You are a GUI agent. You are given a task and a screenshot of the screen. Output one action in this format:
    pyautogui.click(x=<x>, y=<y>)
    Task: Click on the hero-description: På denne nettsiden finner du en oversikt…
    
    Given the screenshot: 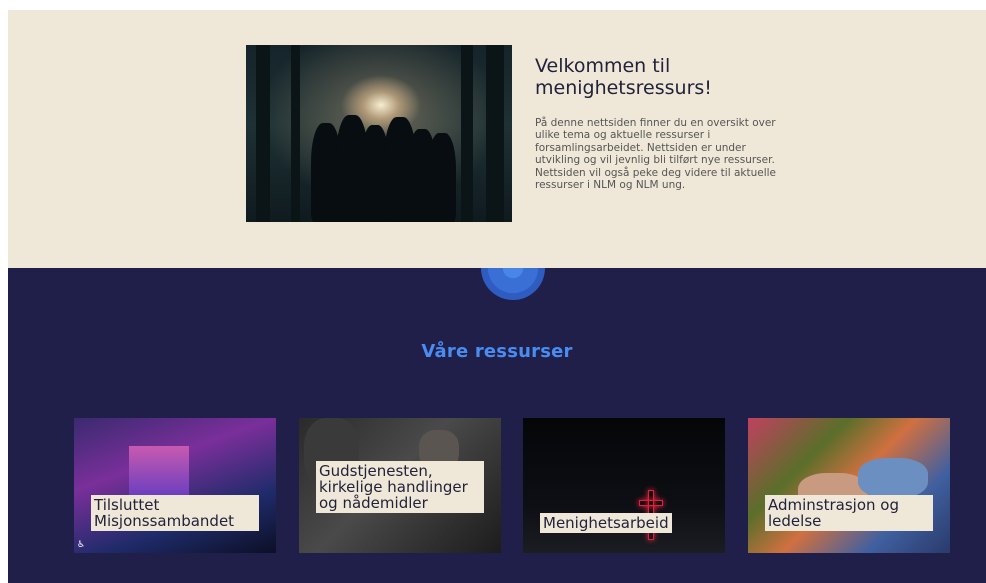 What is the action you would take?
    pyautogui.click(x=655, y=154)
    